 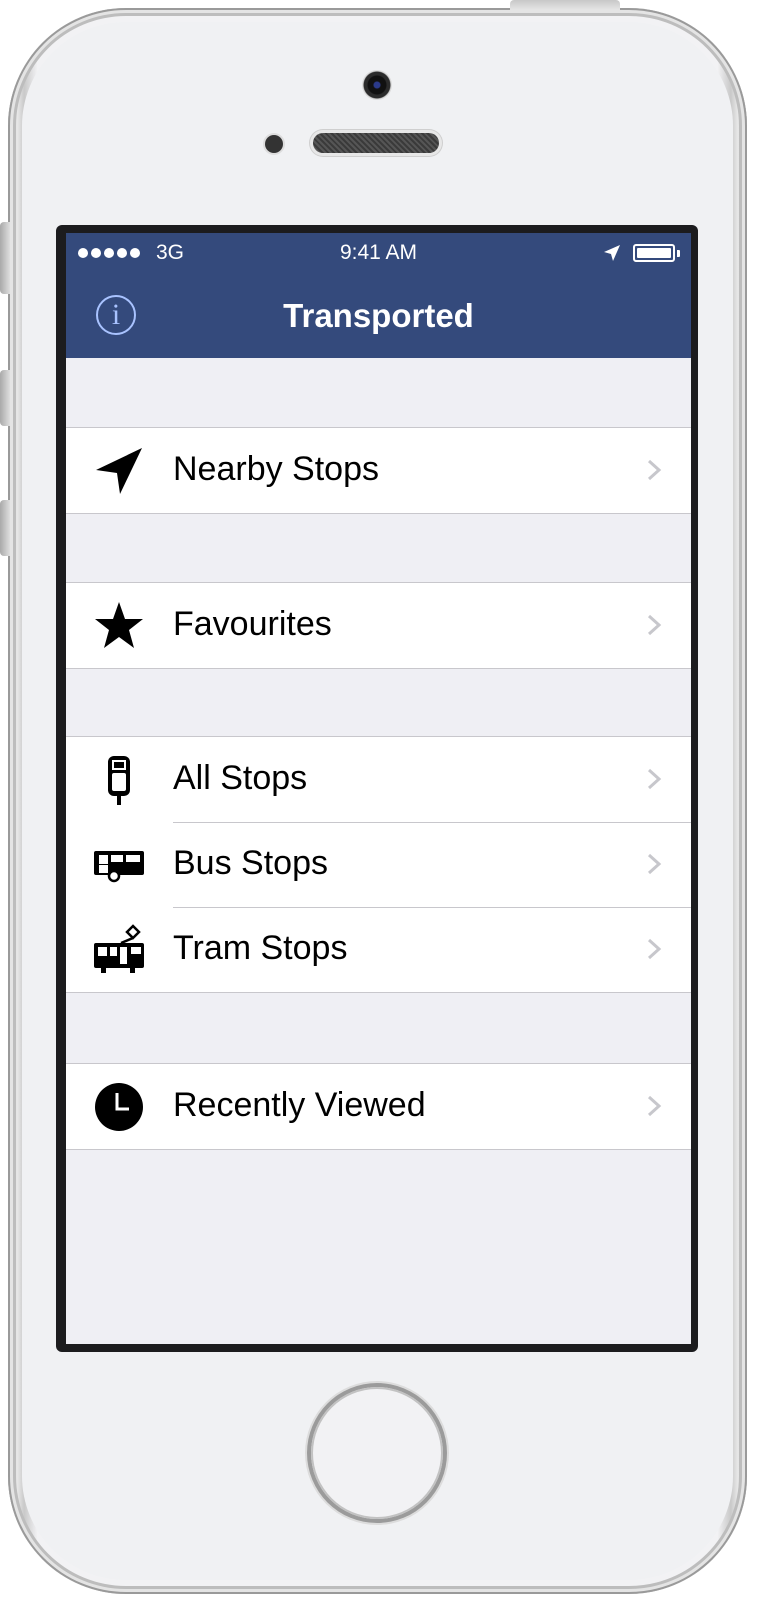 What do you see at coordinates (654, 253) in the screenshot?
I see `battery-icon` at bounding box center [654, 253].